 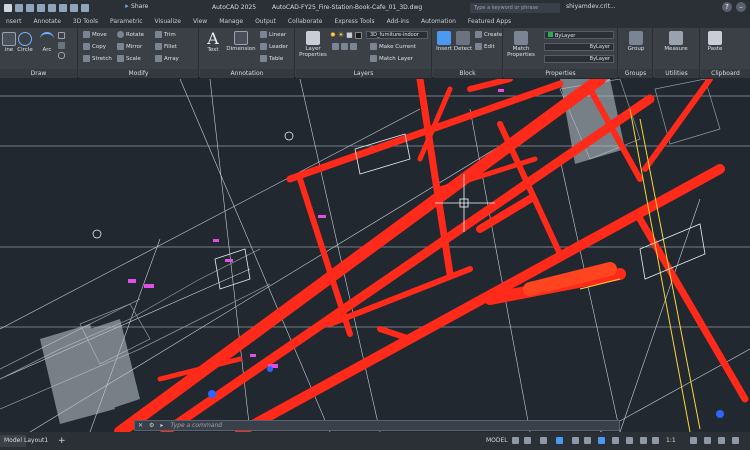 What do you see at coordinates (46, 22) in the screenshot?
I see `tab-annotate: Annotate` at bounding box center [46, 22].